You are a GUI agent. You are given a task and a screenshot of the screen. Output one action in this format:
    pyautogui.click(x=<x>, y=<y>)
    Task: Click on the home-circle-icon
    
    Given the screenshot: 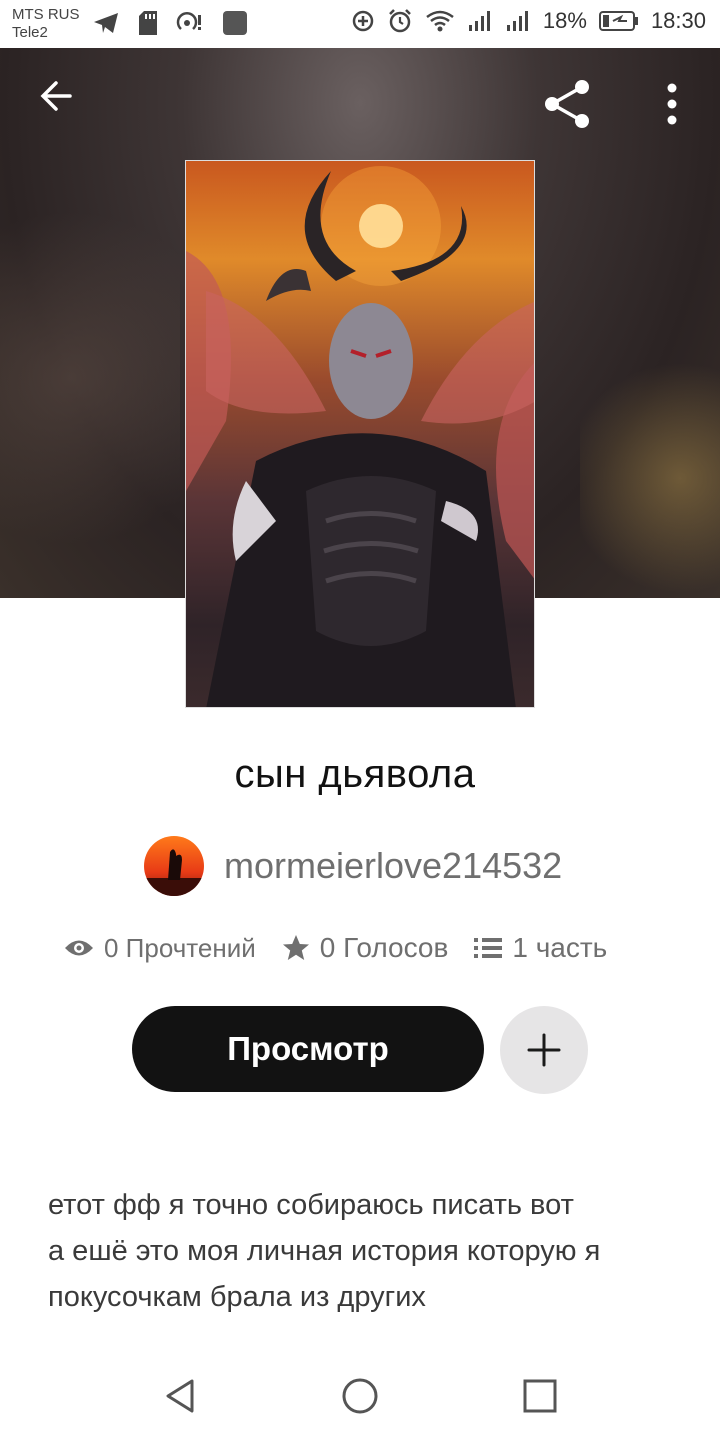 What is the action you would take?
    pyautogui.click(x=360, y=1396)
    